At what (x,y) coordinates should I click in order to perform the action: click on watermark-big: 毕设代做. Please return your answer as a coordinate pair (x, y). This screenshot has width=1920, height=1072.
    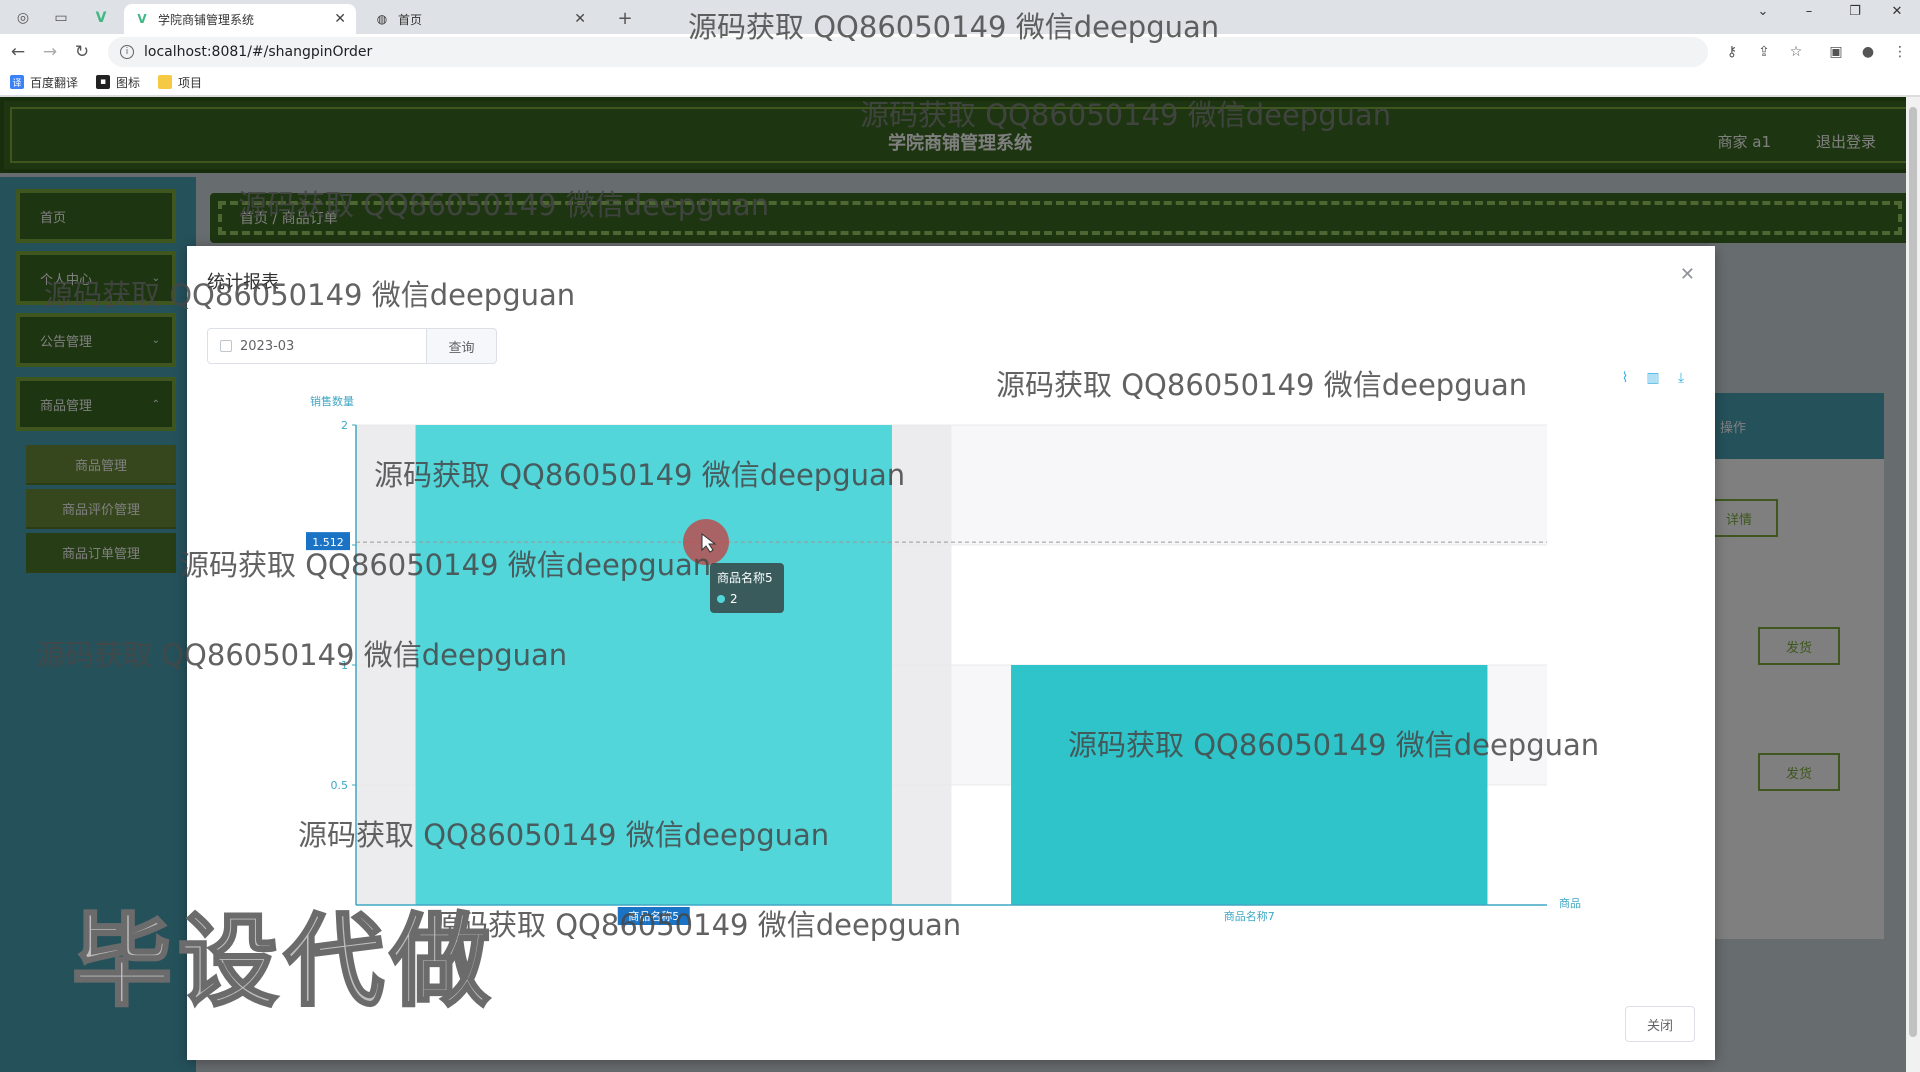
    Looking at the image, I should click on (283, 962).